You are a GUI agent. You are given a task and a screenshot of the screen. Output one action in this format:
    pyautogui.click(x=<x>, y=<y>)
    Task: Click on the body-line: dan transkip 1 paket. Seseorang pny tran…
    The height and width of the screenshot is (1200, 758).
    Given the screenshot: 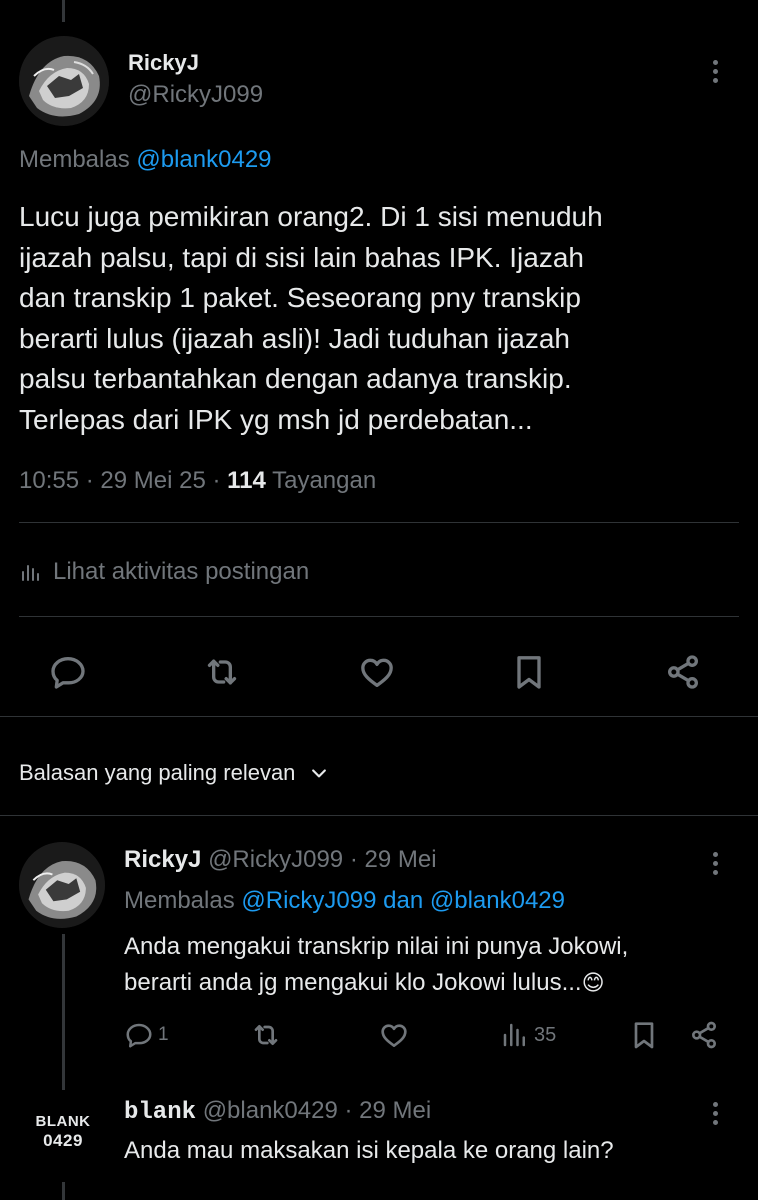 What is the action you would take?
    pyautogui.click(x=300, y=297)
    